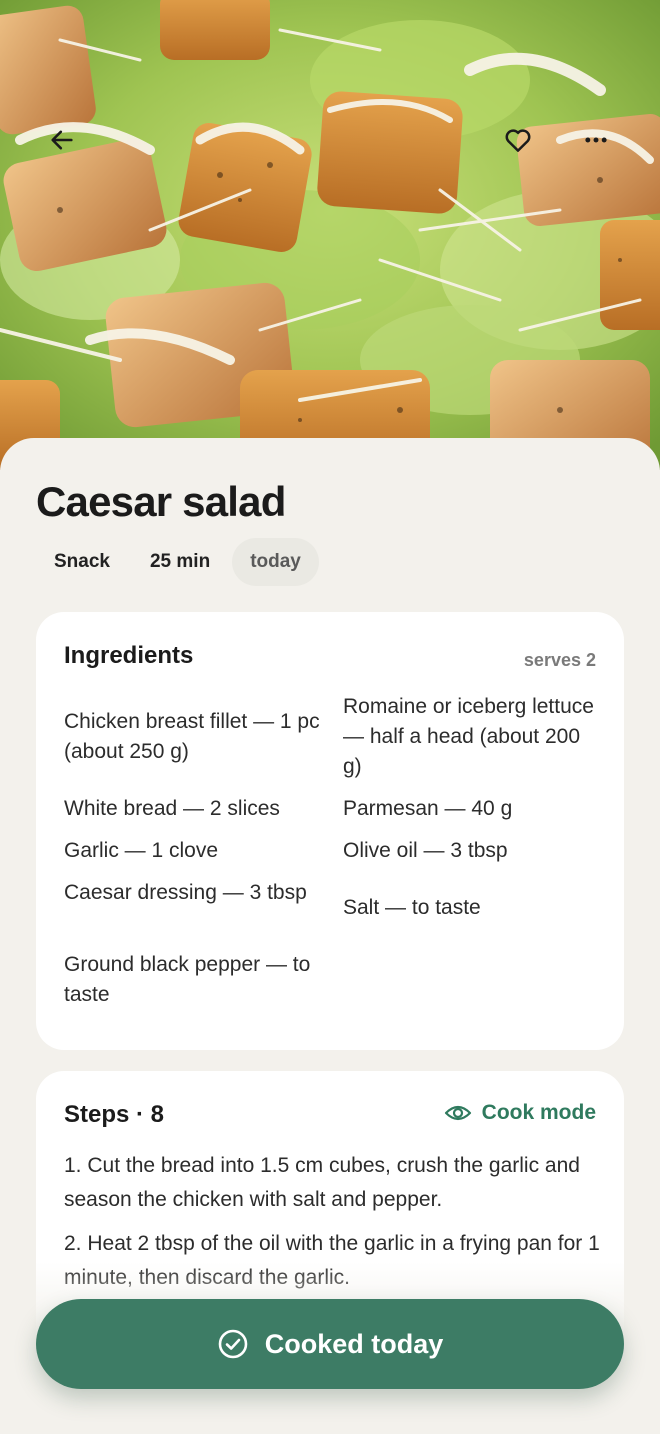 The image size is (660, 1434). I want to click on ingredients-title: Ingredients, so click(129, 655).